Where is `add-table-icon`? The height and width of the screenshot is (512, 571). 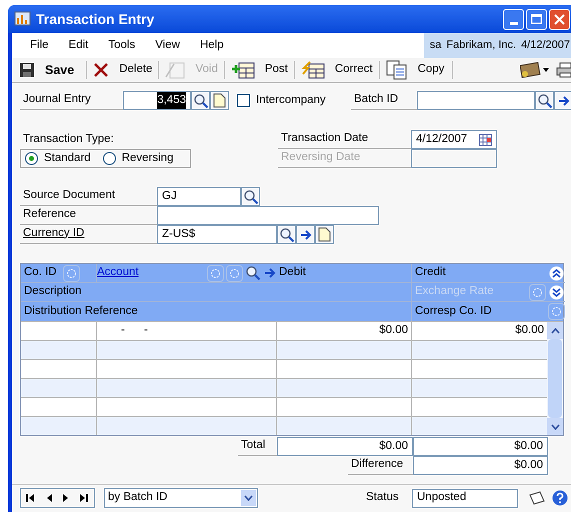
add-table-icon is located at coordinates (242, 70).